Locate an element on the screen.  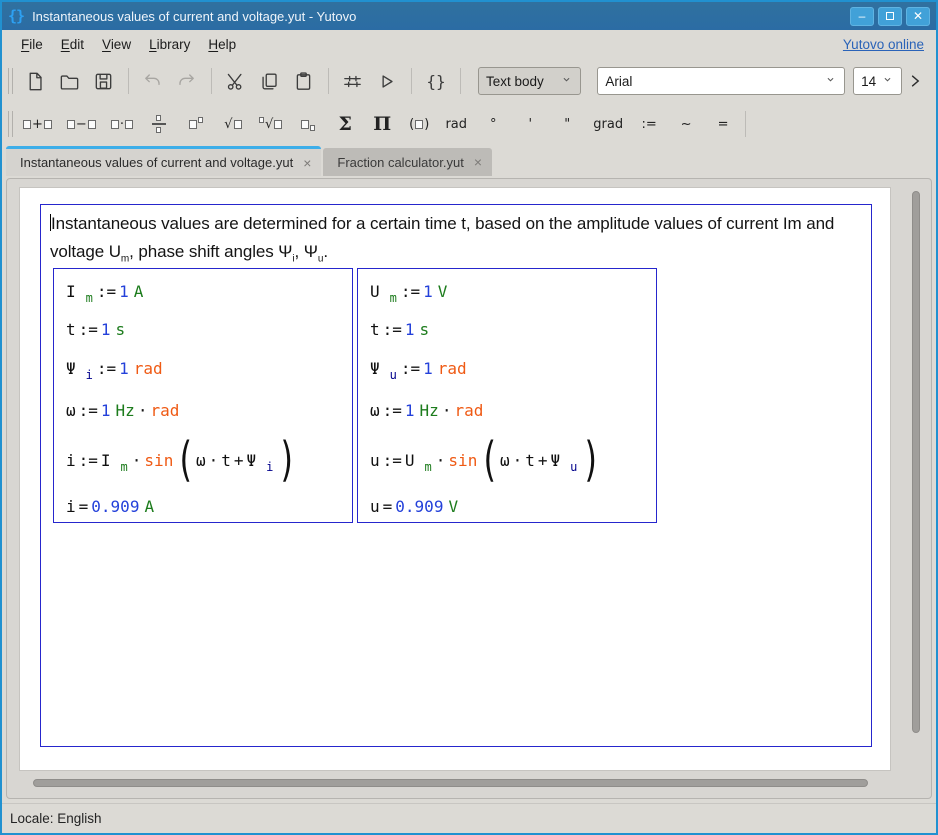
vertical-scrollbar-thumb is located at coordinates (916, 462).